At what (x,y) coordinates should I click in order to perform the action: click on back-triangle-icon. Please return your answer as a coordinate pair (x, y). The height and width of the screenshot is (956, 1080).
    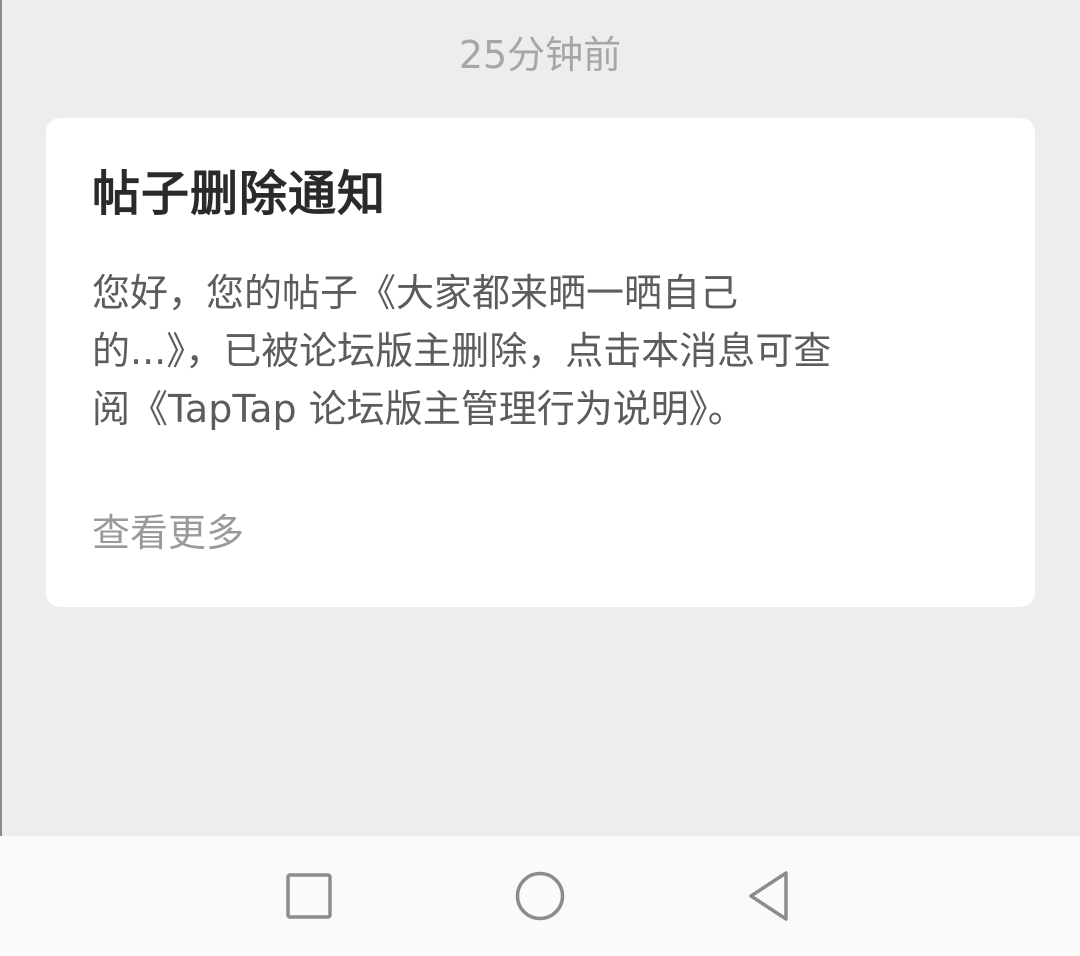
    Looking at the image, I should click on (769, 896).